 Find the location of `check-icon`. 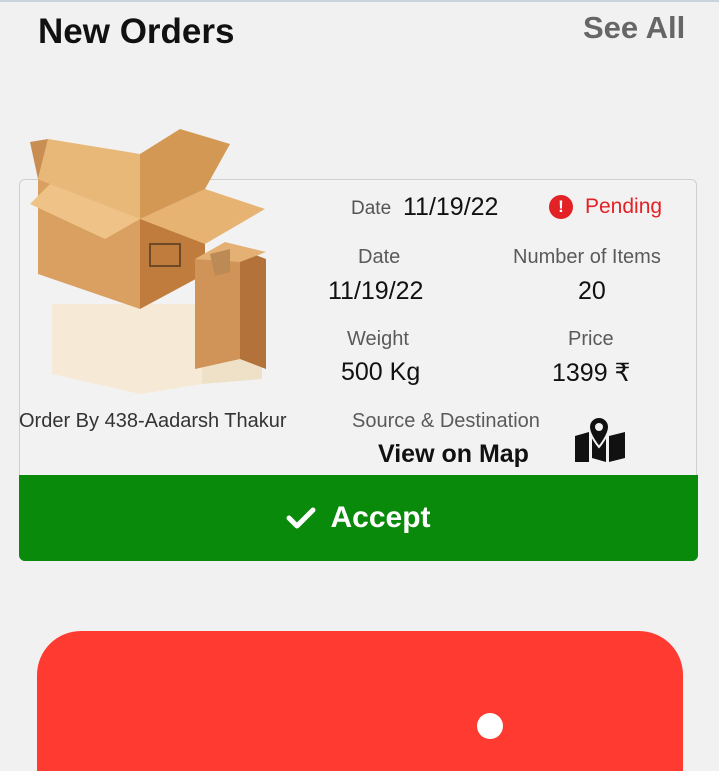

check-icon is located at coordinates (301, 518).